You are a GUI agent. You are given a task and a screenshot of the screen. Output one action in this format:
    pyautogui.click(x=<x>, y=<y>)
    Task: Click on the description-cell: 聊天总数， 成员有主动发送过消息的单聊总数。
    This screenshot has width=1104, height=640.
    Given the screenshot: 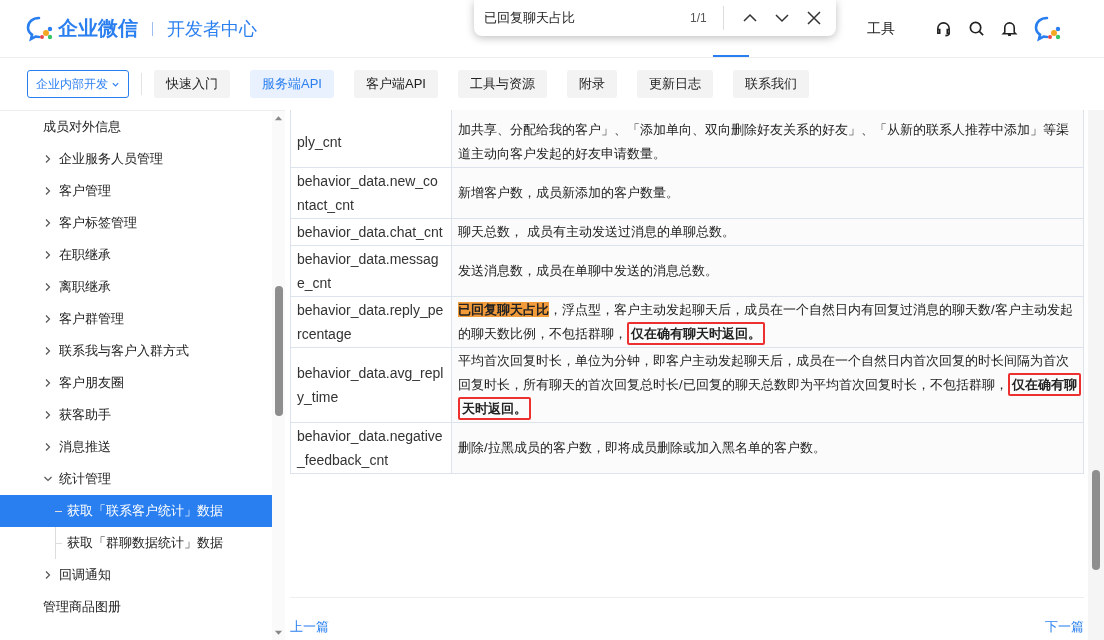 What is the action you would take?
    pyautogui.click(x=767, y=232)
    